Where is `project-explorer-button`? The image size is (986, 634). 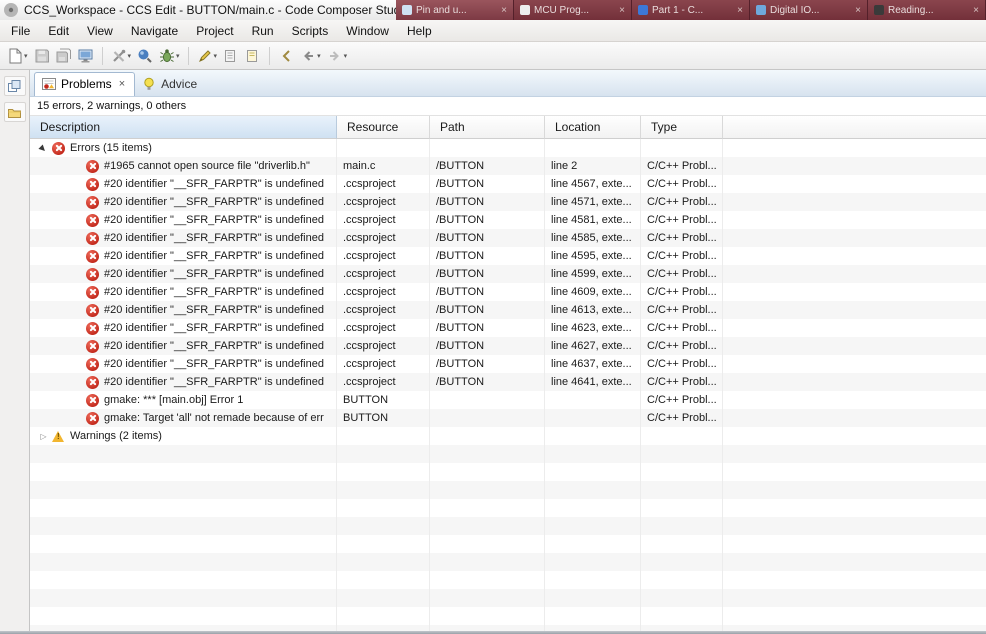 project-explorer-button is located at coordinates (14, 112).